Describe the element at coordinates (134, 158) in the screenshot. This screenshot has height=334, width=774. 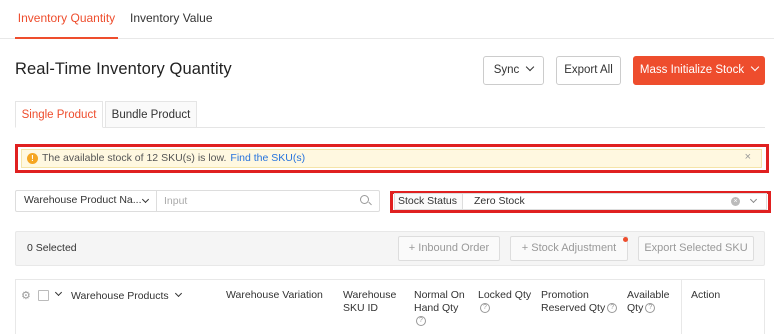
I see `alert-text: The available stock of 12 SKU(s) is low.` at that location.